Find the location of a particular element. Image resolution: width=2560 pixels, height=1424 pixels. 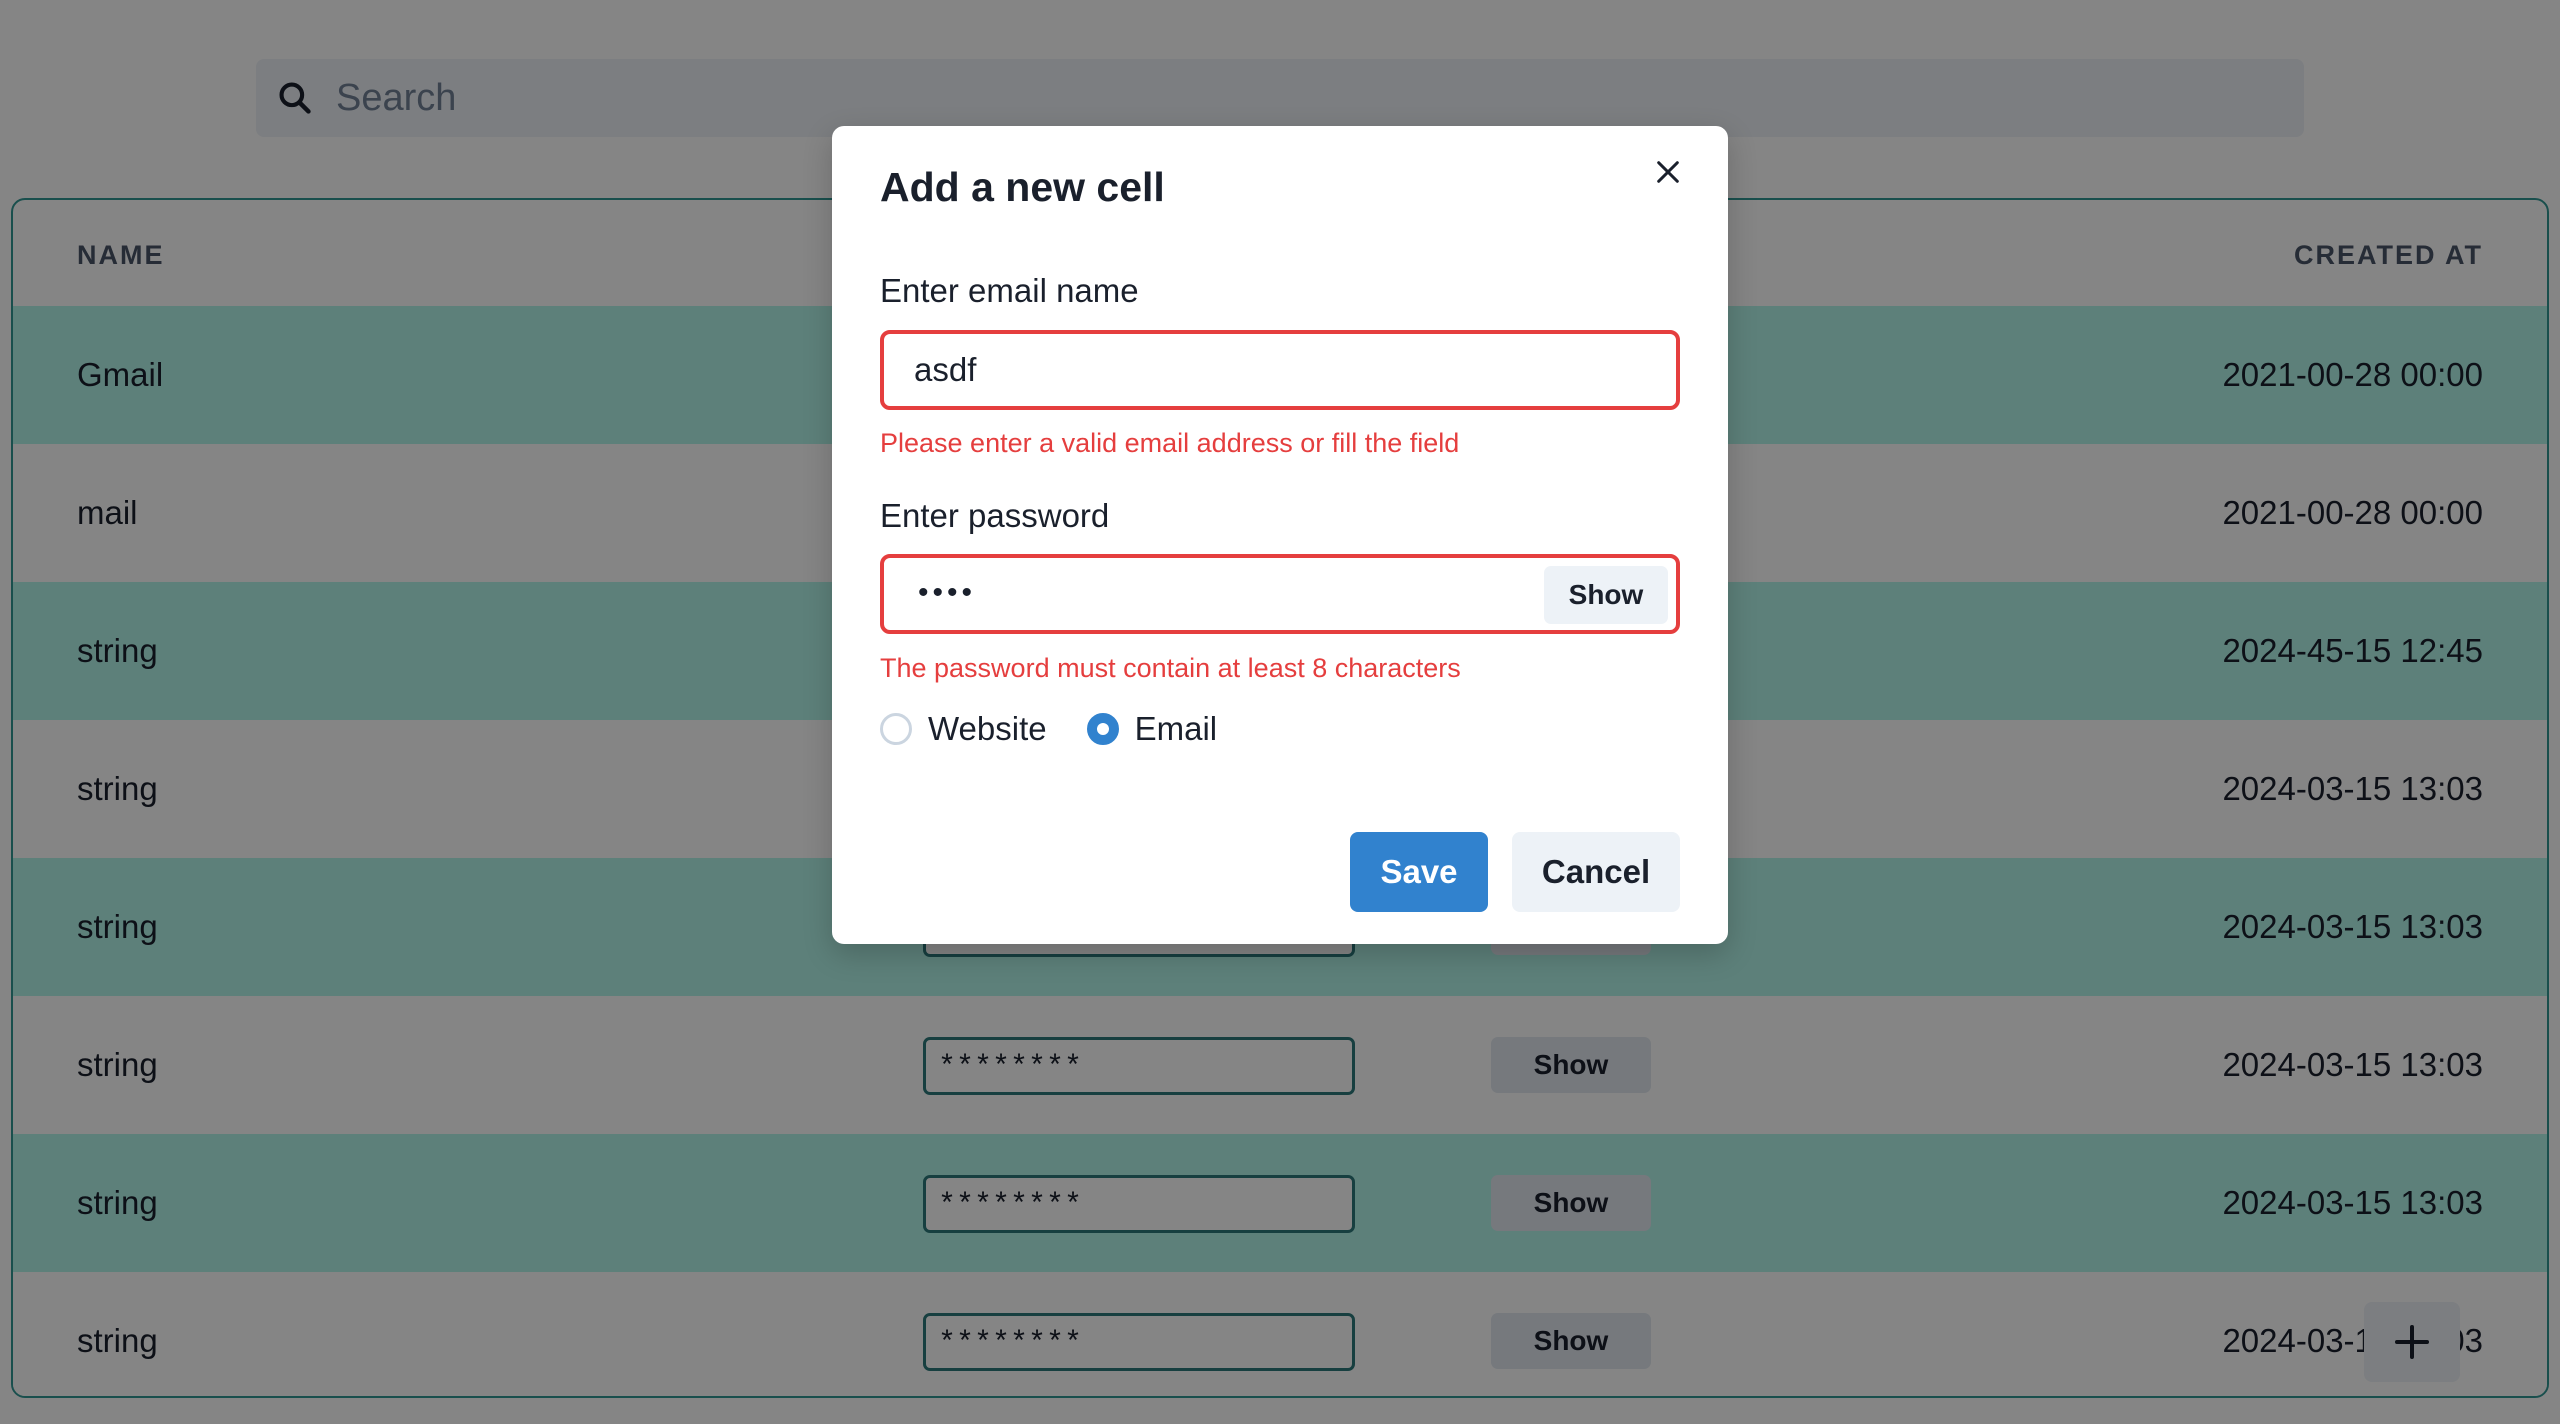

close-icon is located at coordinates (1668, 172).